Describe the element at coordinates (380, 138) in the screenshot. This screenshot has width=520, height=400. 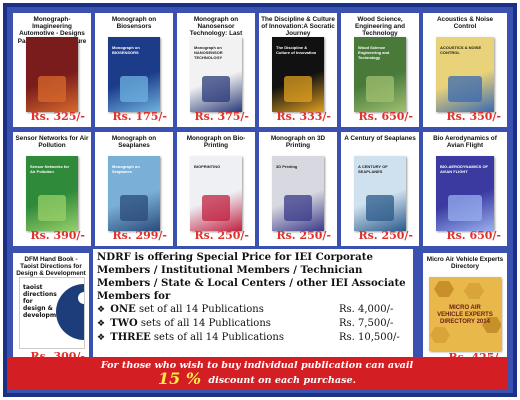
I see `book-title: A Century of Seaplanes` at that location.